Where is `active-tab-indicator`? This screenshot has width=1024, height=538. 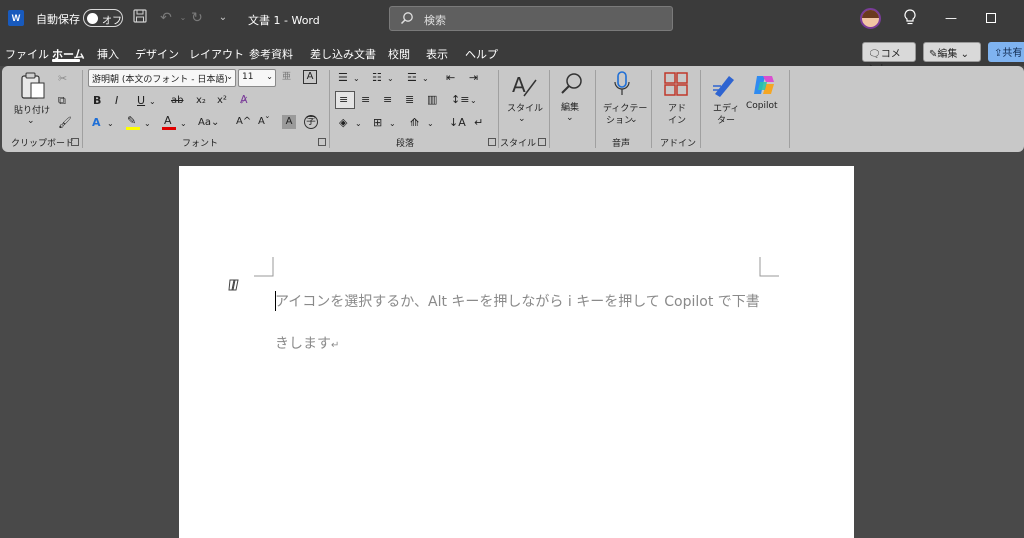 active-tab-indicator is located at coordinates (66, 60).